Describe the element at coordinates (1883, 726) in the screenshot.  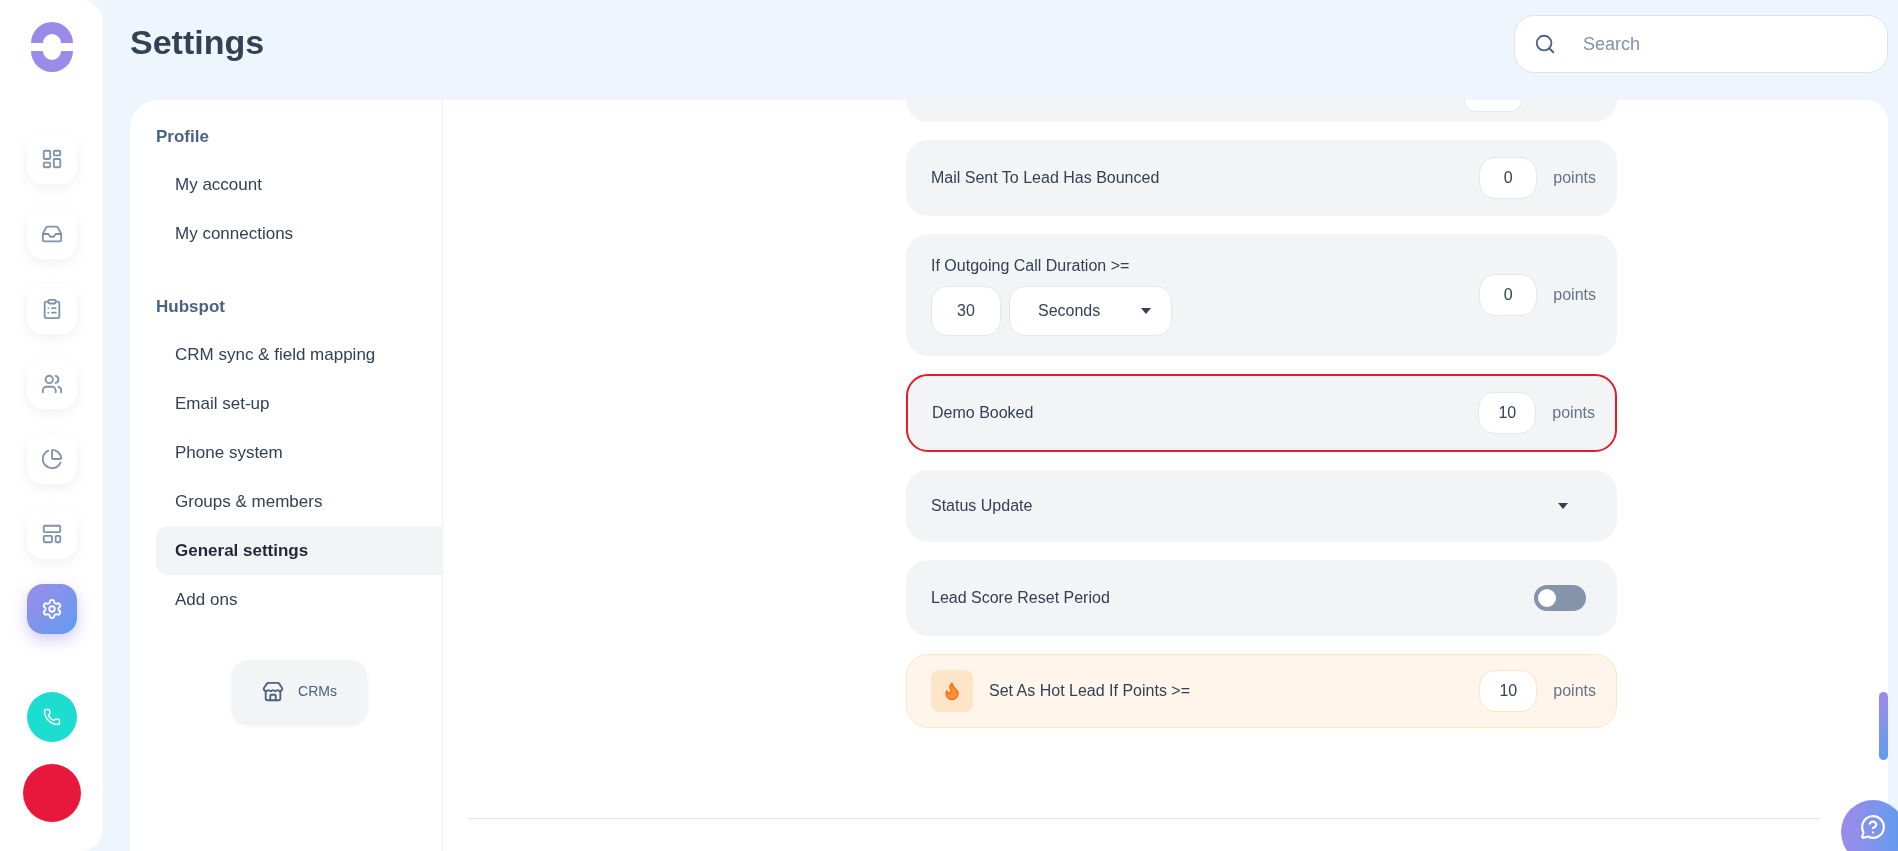
I see `scrollbar-thumb` at that location.